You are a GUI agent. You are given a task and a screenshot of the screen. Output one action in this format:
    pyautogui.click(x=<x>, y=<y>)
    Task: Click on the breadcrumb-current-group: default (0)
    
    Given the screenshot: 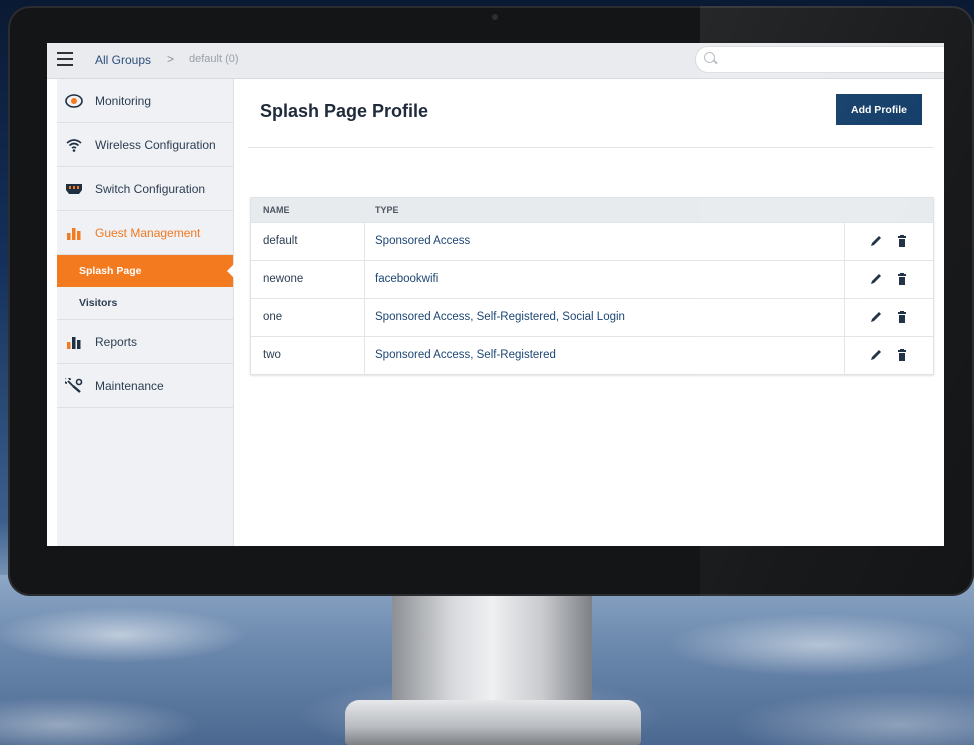 What is the action you would take?
    pyautogui.click(x=214, y=59)
    